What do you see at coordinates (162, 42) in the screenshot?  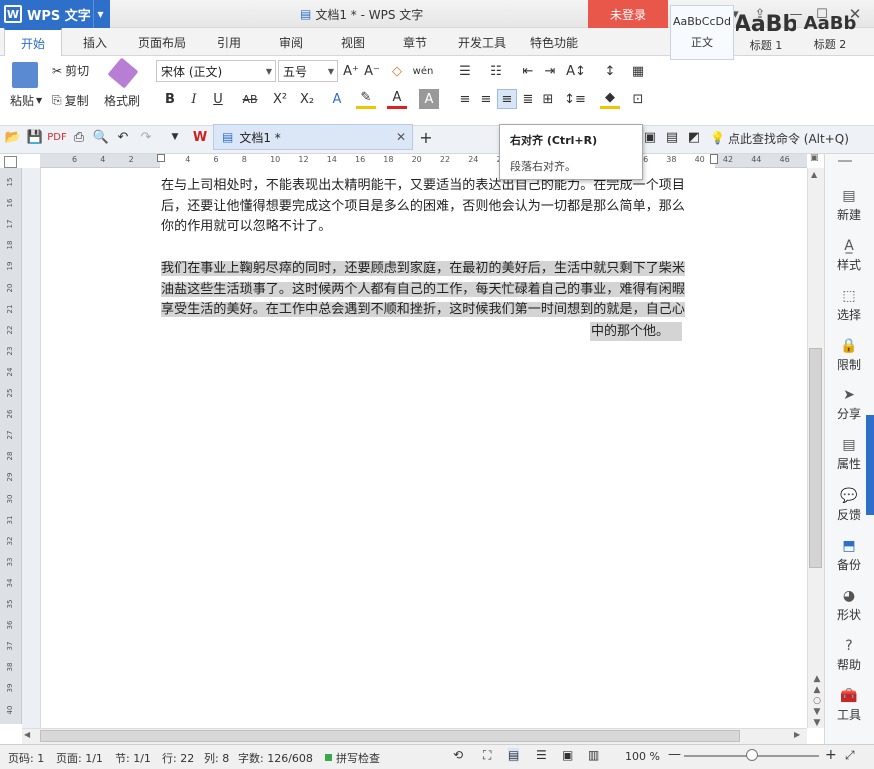 I see `tab-page-layout: 页面布局` at bounding box center [162, 42].